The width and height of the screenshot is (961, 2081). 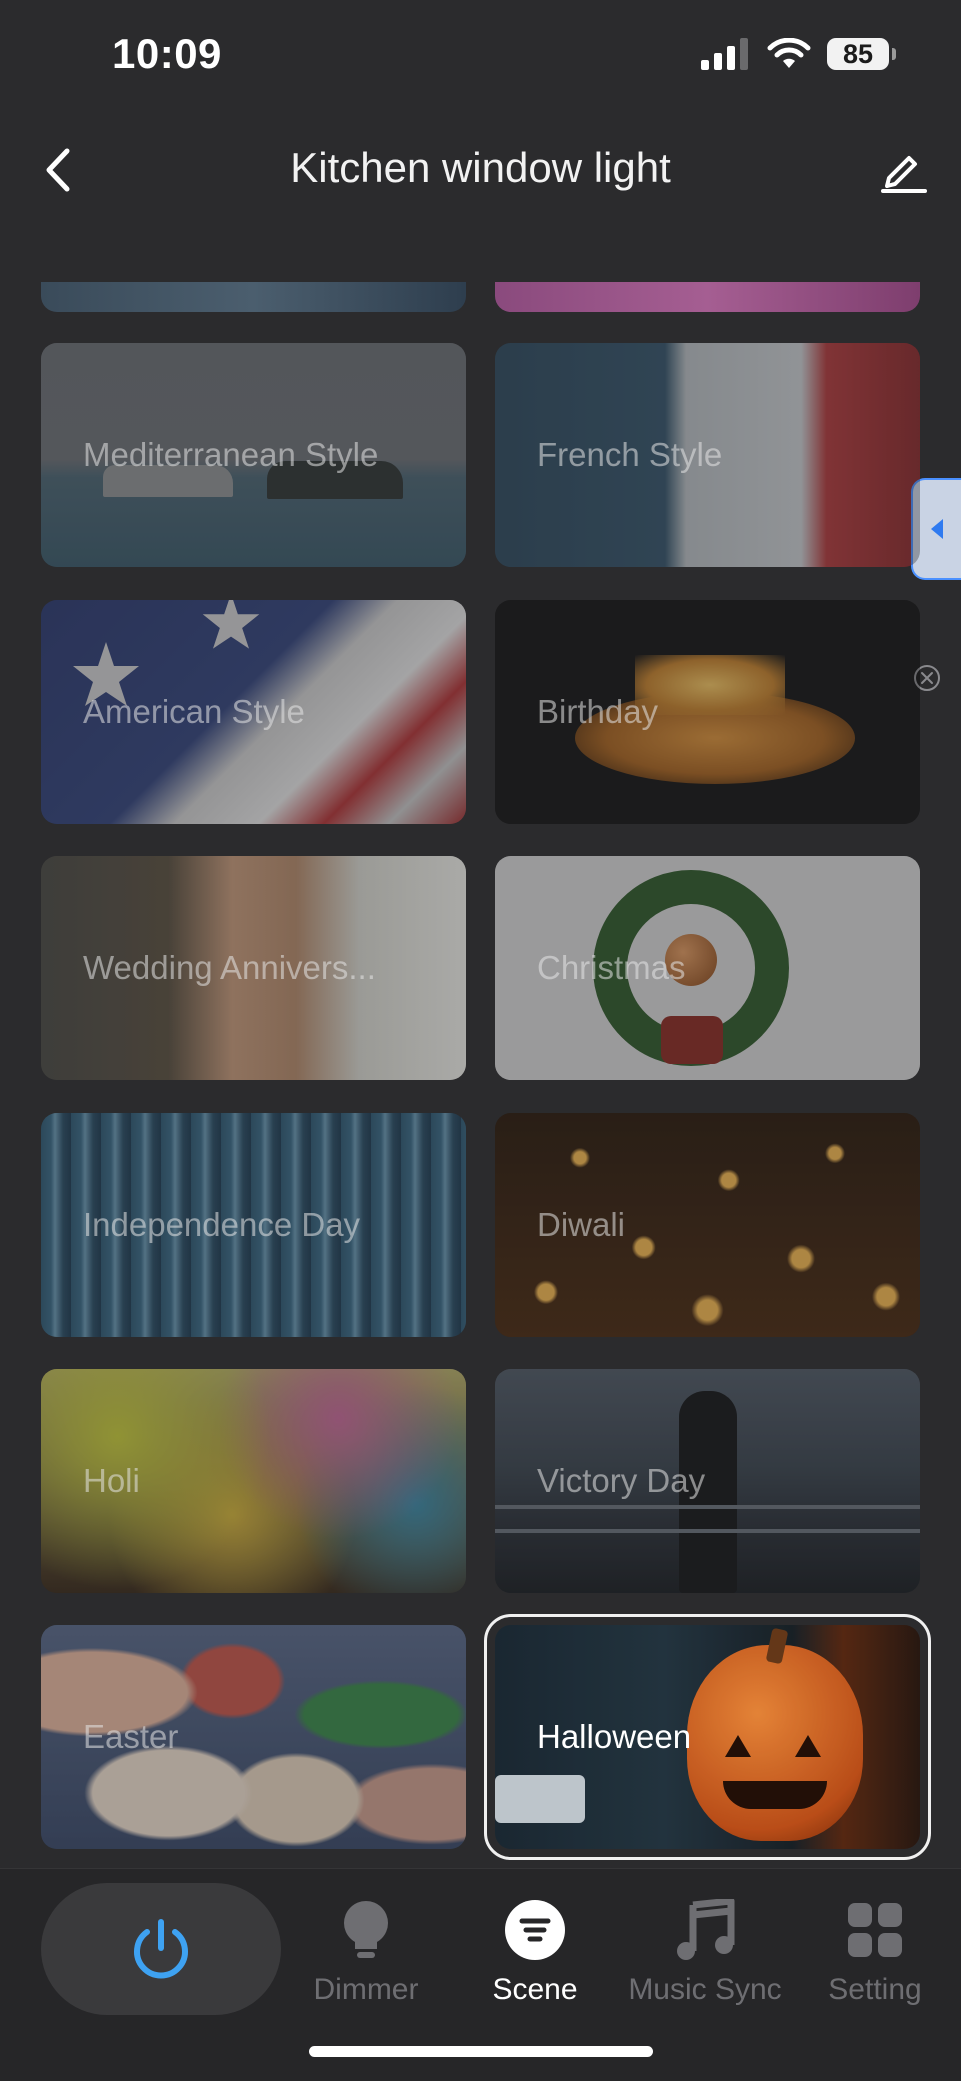 I want to click on nav-dimmer: Dimmer, so click(x=366, y=1952).